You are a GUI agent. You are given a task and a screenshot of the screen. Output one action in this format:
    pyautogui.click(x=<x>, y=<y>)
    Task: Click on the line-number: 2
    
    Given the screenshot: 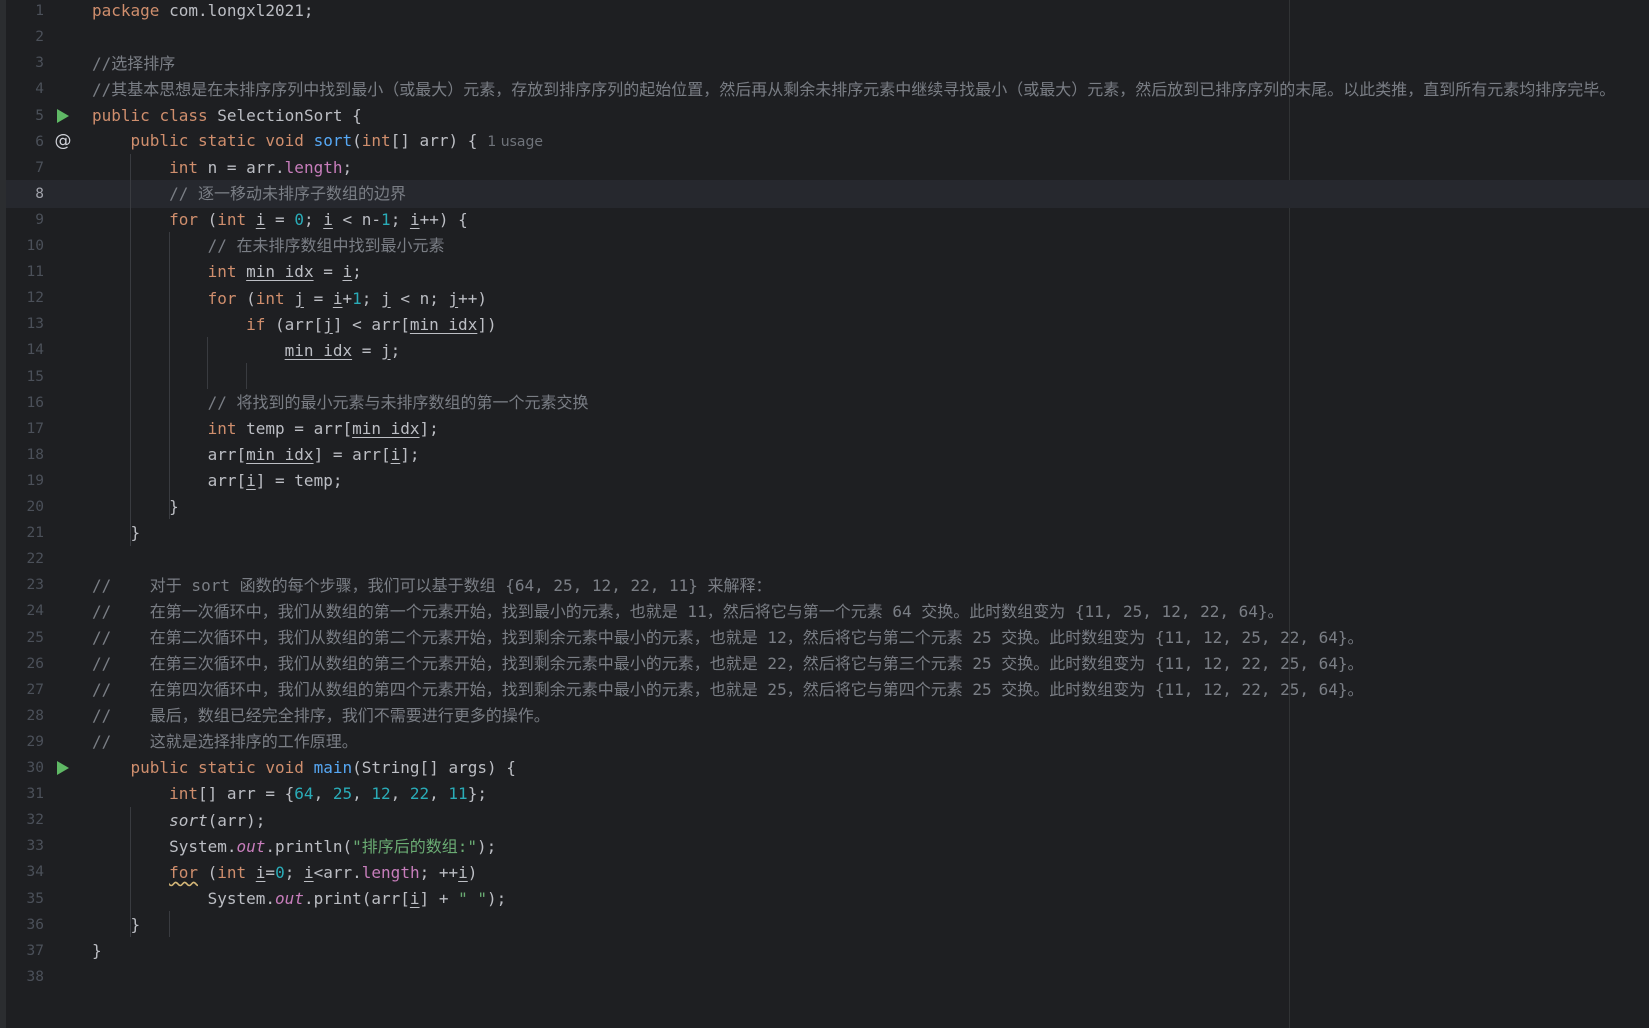 What is the action you would take?
    pyautogui.click(x=39, y=37)
    